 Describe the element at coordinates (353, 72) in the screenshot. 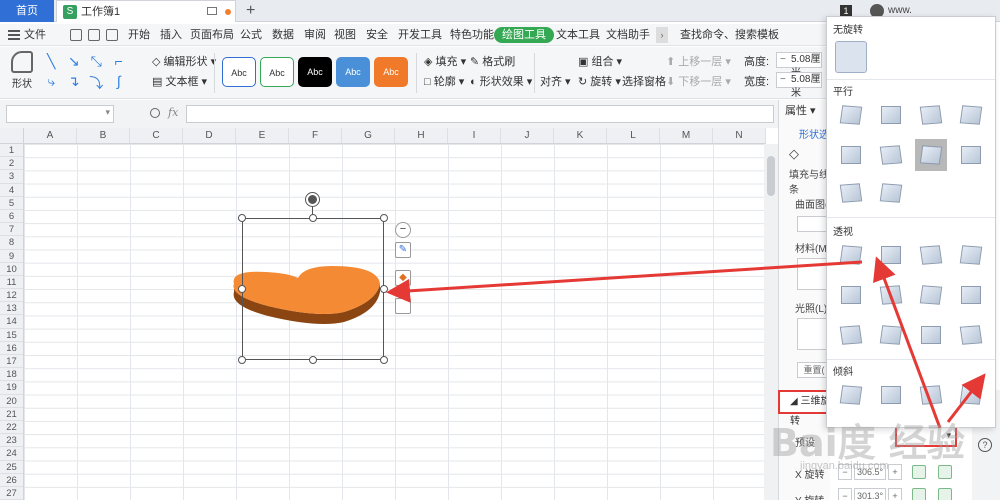

I see `style-sample-4: Abc` at that location.